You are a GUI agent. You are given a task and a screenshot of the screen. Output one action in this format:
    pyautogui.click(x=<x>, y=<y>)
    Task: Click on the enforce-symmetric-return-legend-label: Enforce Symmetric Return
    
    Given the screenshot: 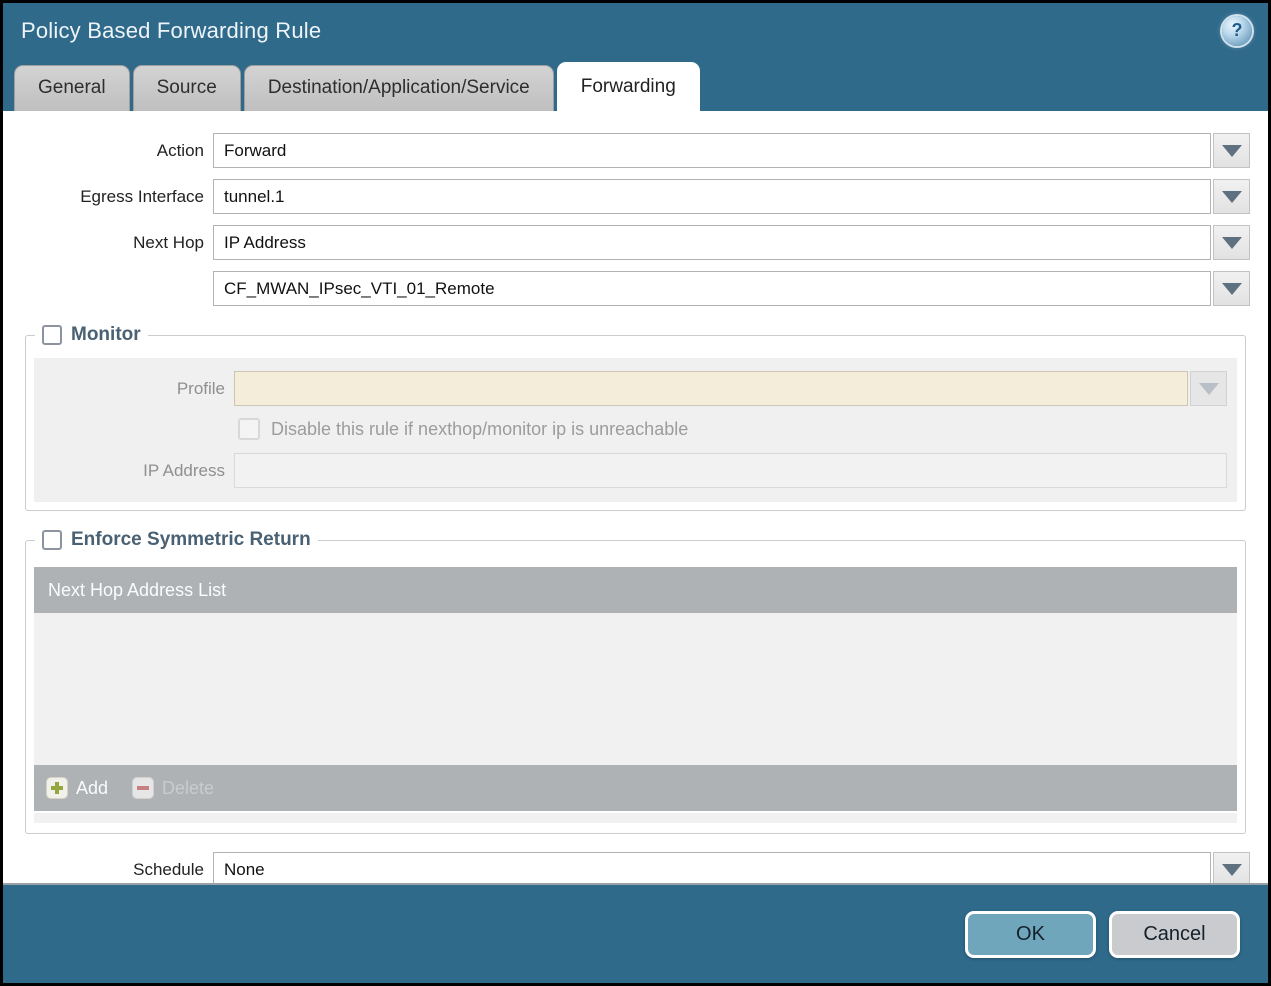 What is the action you would take?
    pyautogui.click(x=191, y=539)
    